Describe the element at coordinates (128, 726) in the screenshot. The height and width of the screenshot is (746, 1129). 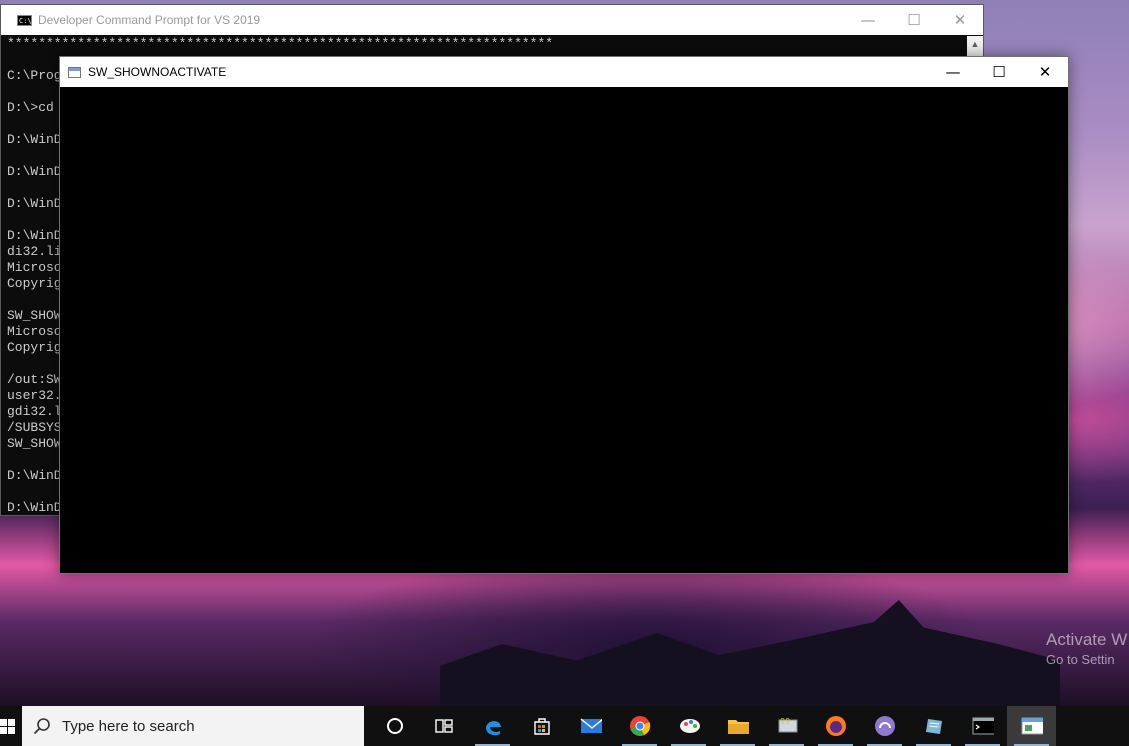
I see `search-placeholder: Type here to search` at that location.